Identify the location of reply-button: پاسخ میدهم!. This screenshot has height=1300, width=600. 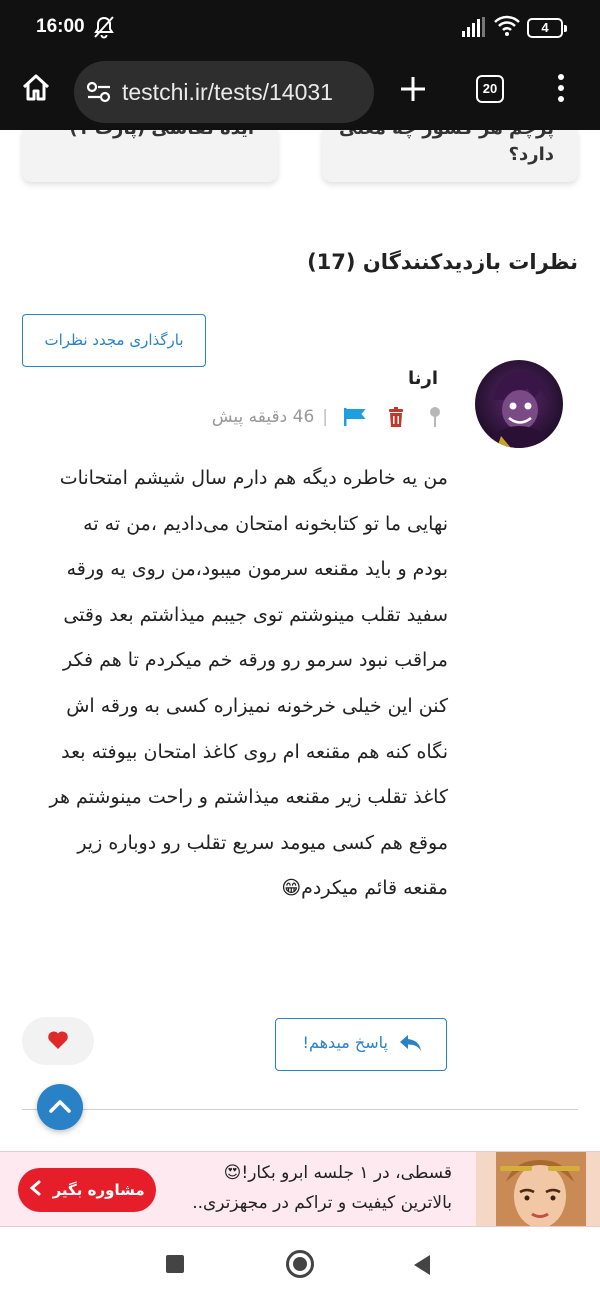
(361, 1044).